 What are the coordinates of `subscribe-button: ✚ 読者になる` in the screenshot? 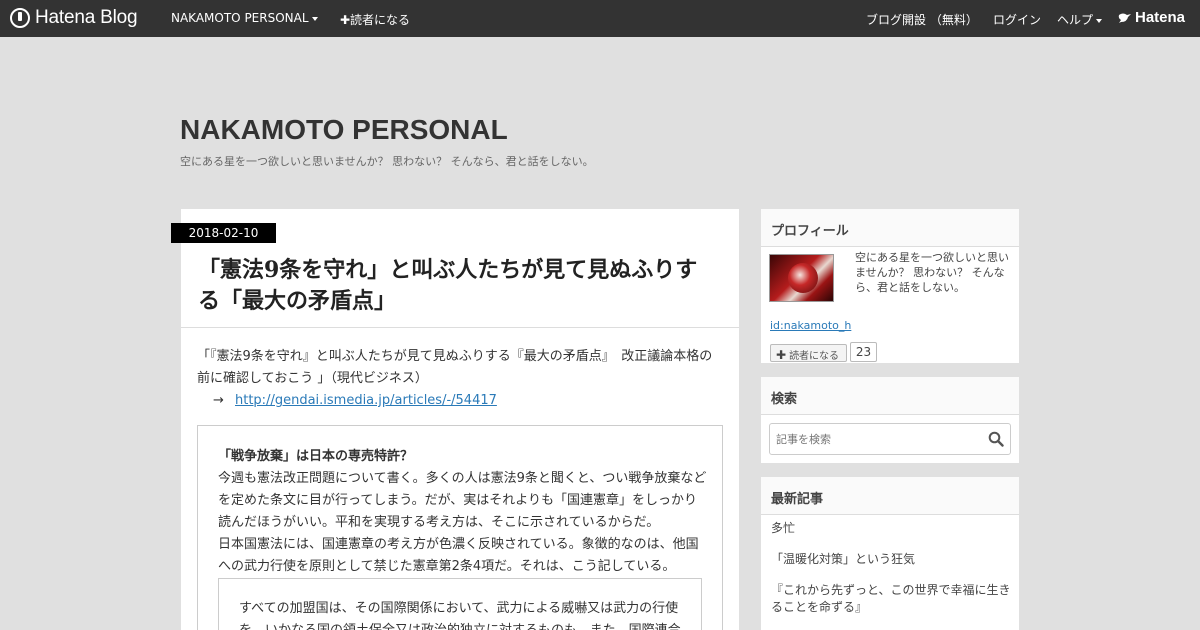 It's located at (808, 353).